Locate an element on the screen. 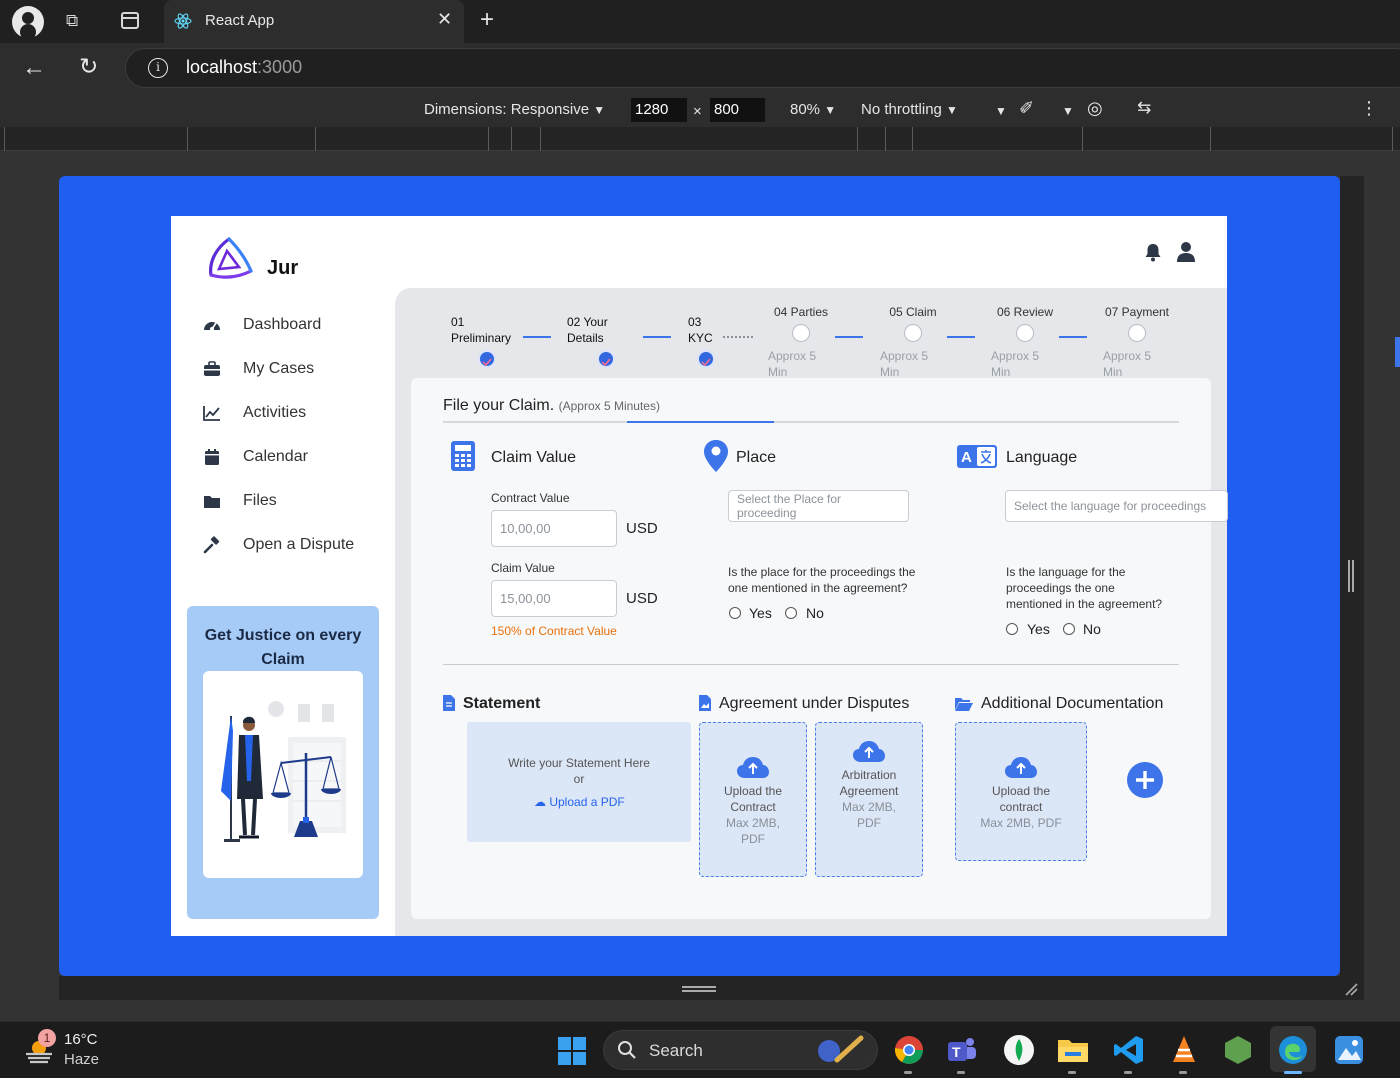 This screenshot has width=1400, height=1078. jur-logo-icon is located at coordinates (230, 259).